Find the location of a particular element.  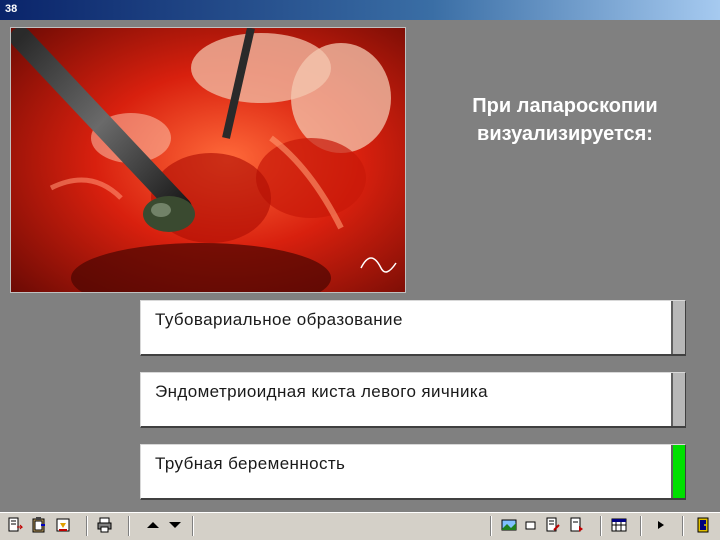

calendar-icon is located at coordinates (619, 525).